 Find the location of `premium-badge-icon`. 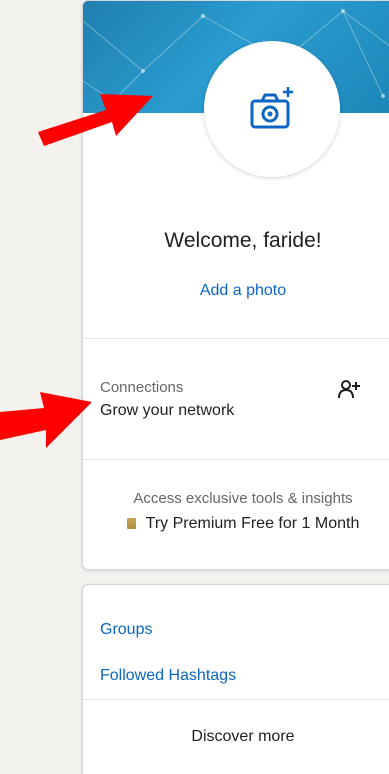

premium-badge-icon is located at coordinates (131, 523).